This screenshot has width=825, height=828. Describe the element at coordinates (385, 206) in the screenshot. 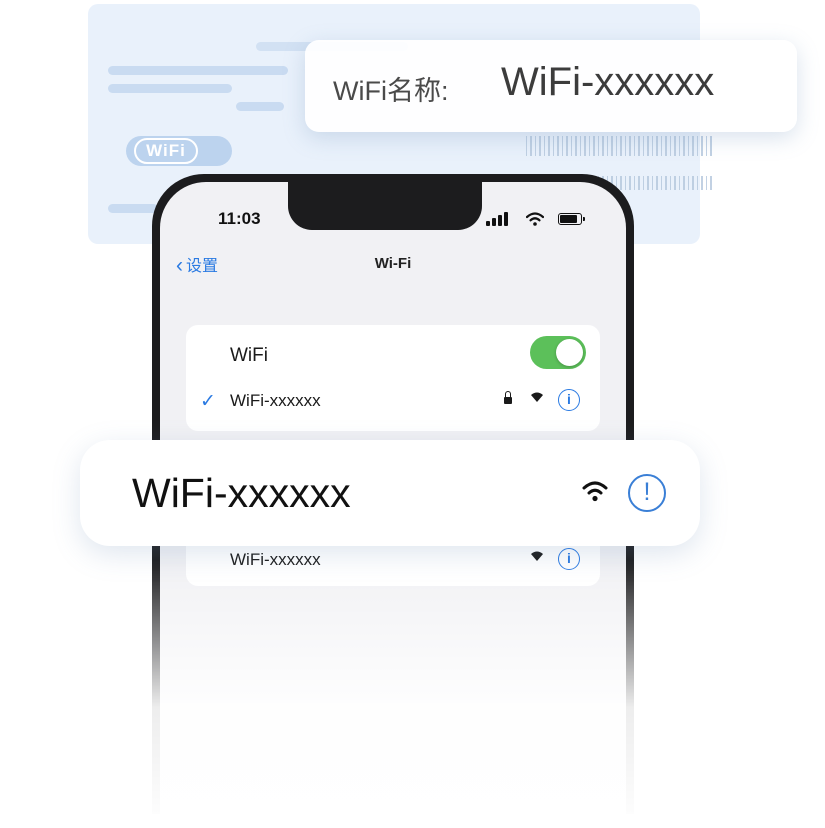

I see `phone-notch` at that location.